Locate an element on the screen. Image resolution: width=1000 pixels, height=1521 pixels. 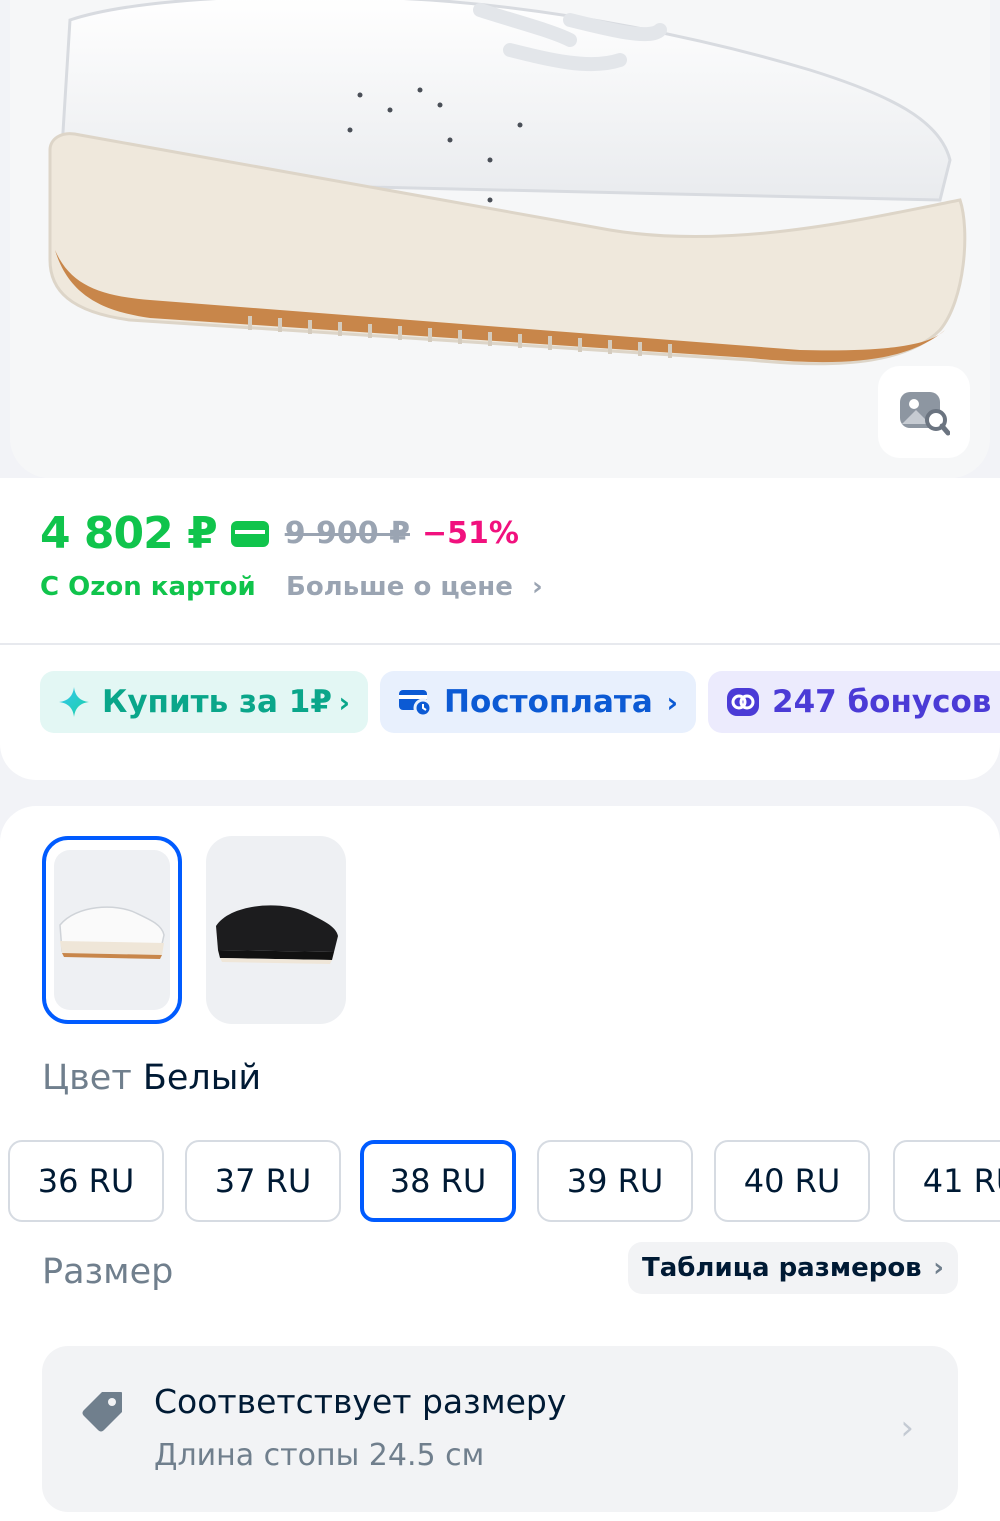
chip-label: Постоплата is located at coordinates (548, 702).